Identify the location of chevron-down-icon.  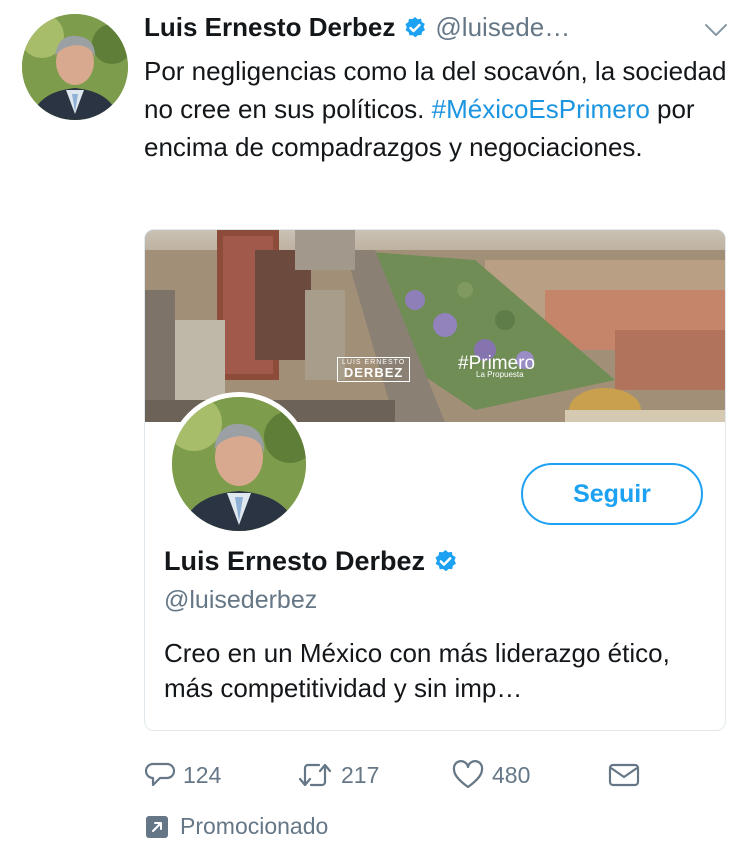
(716, 30).